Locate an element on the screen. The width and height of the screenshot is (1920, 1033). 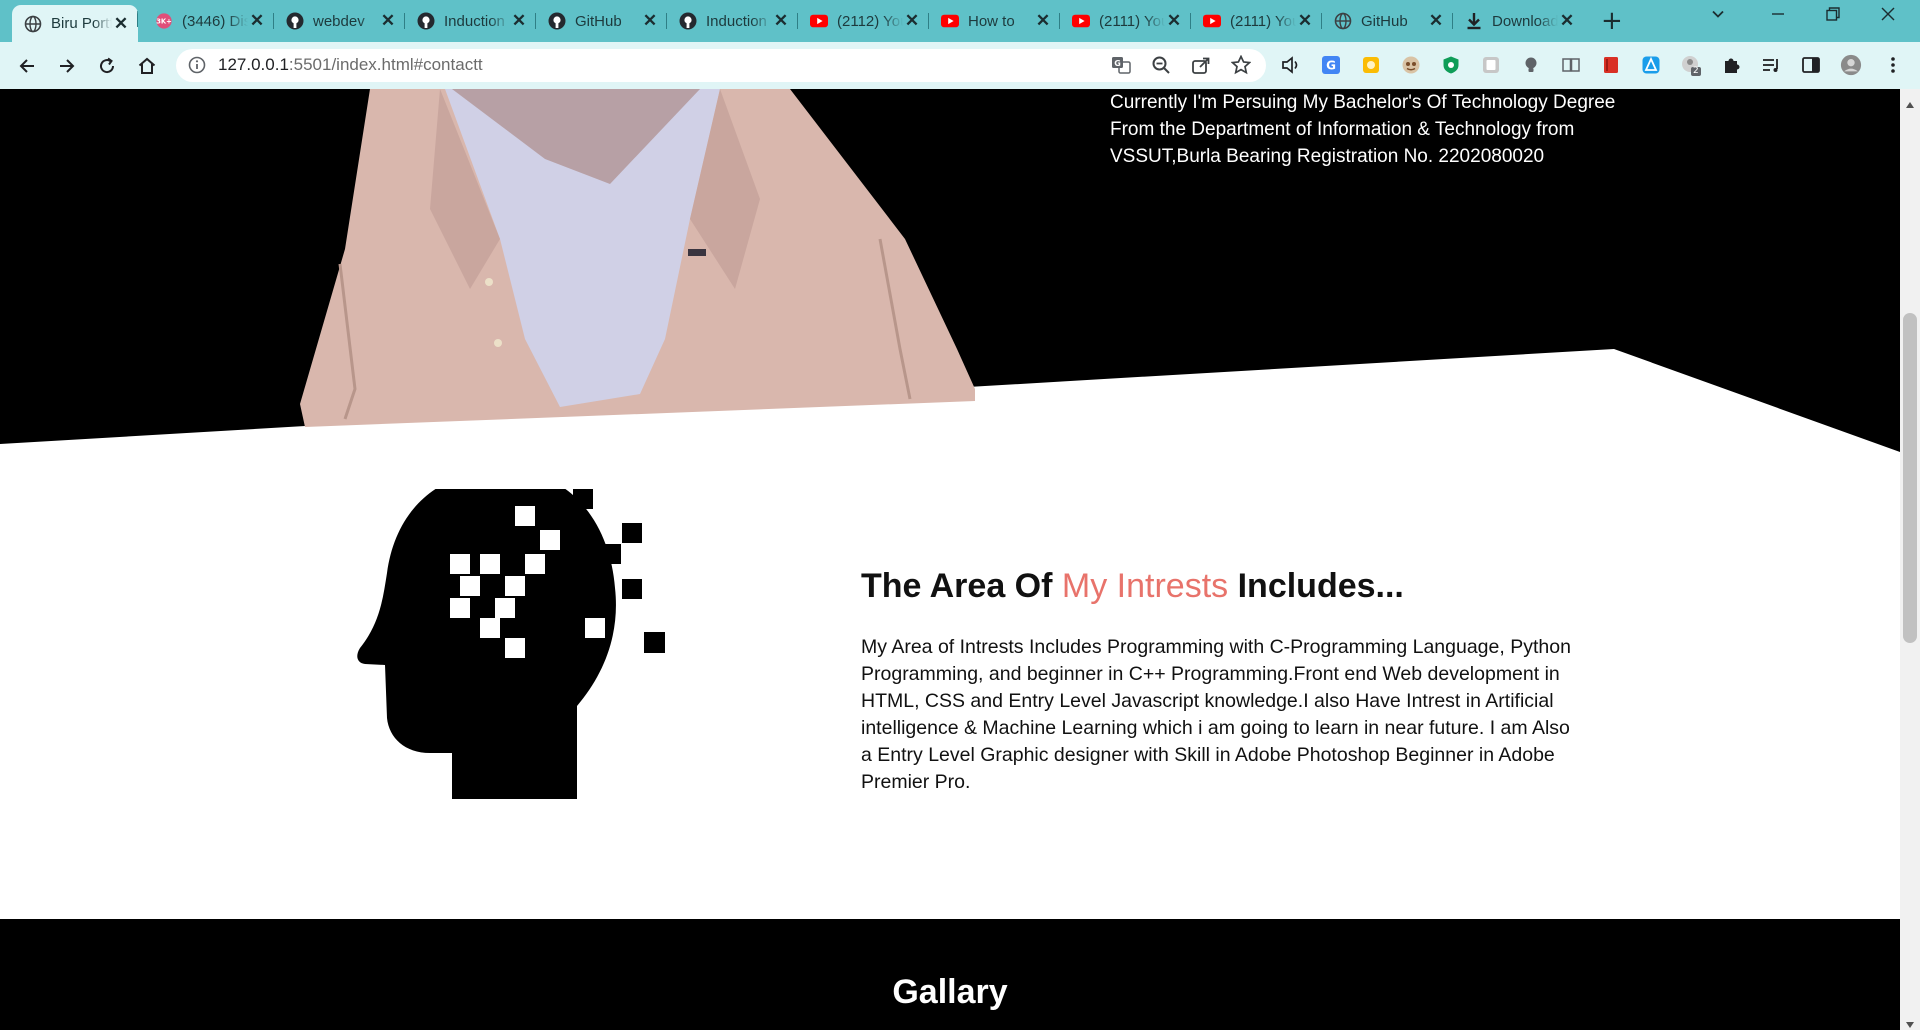
url-host: 127.0.0.1 is located at coordinates (253, 64).